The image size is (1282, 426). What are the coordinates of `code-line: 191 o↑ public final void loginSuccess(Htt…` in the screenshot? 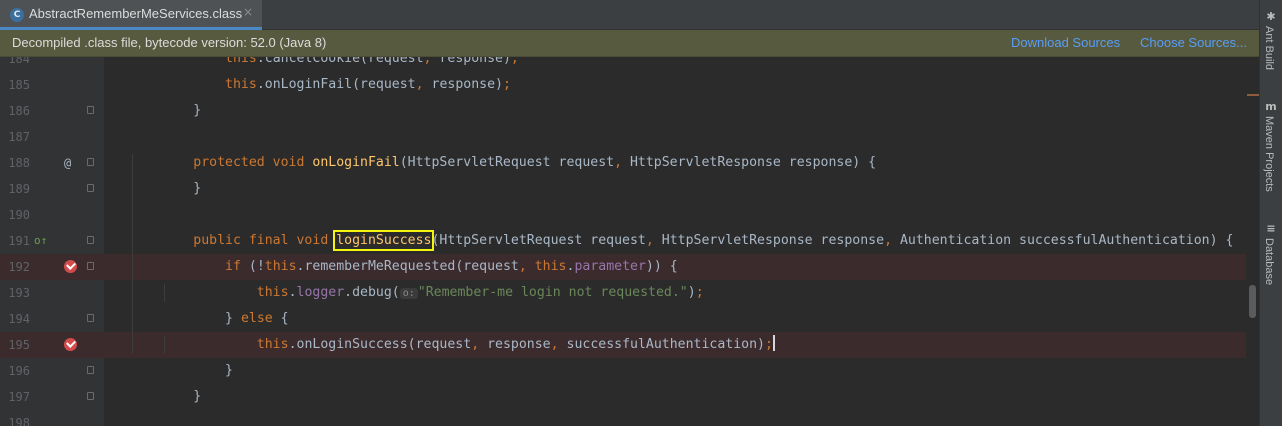 It's located at (623, 241).